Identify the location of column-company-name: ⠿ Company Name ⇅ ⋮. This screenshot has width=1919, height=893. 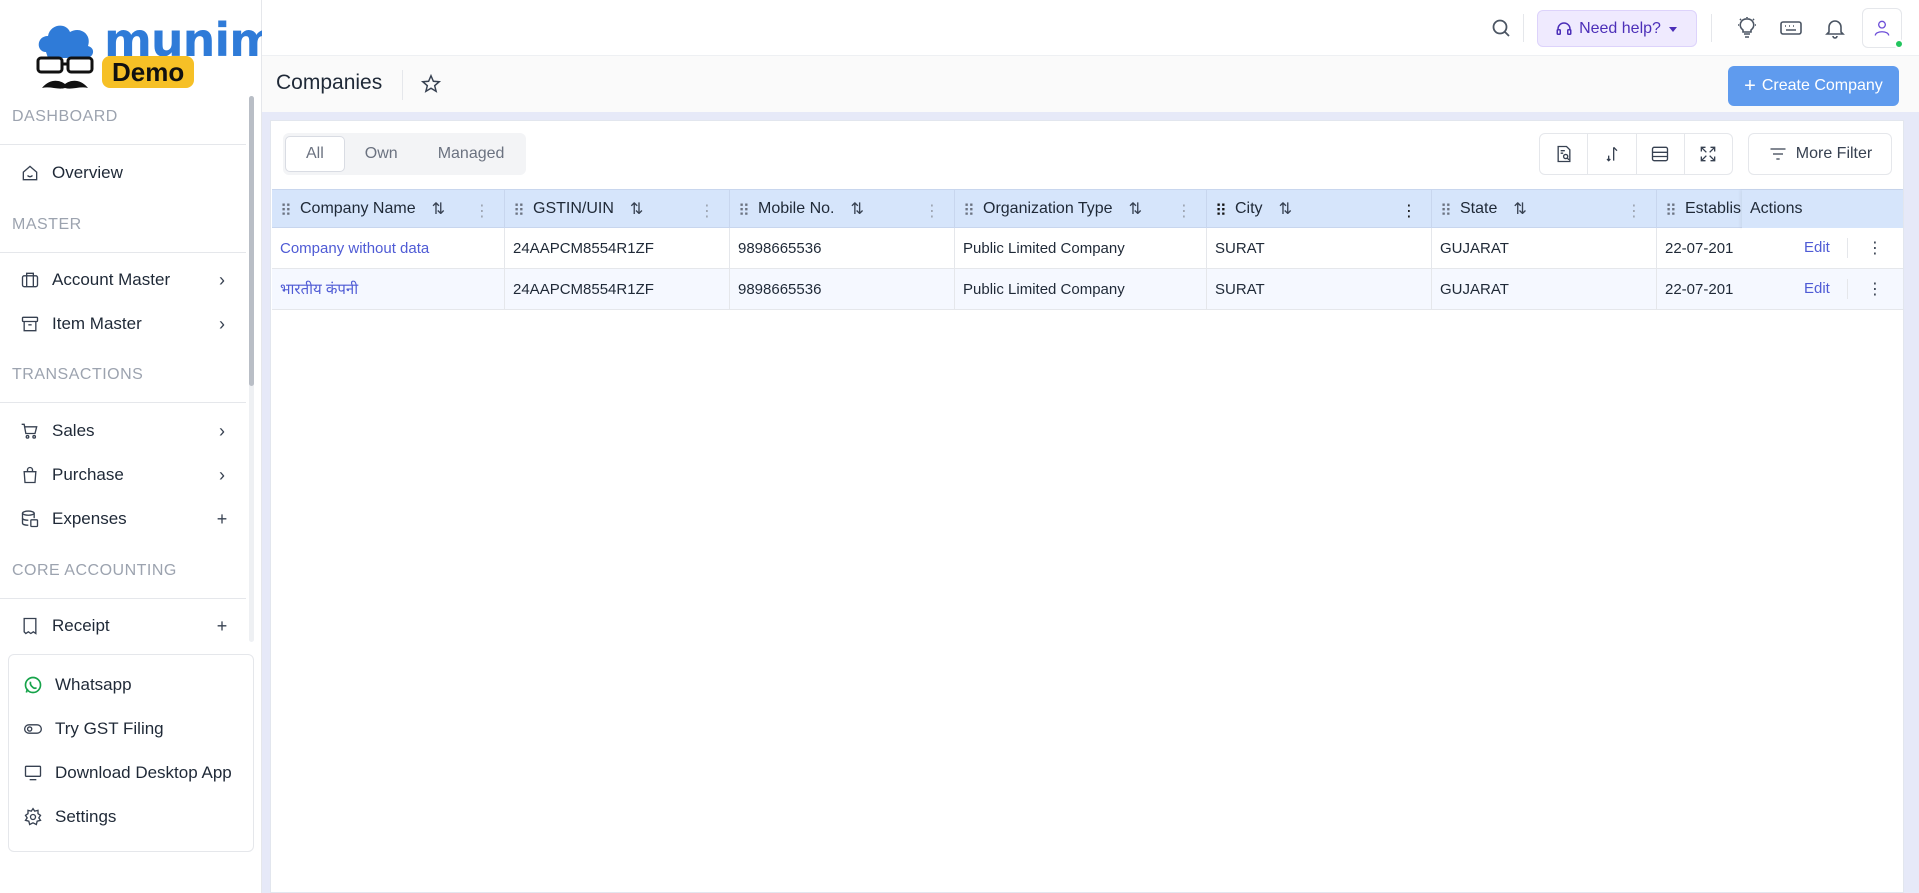
(388, 209).